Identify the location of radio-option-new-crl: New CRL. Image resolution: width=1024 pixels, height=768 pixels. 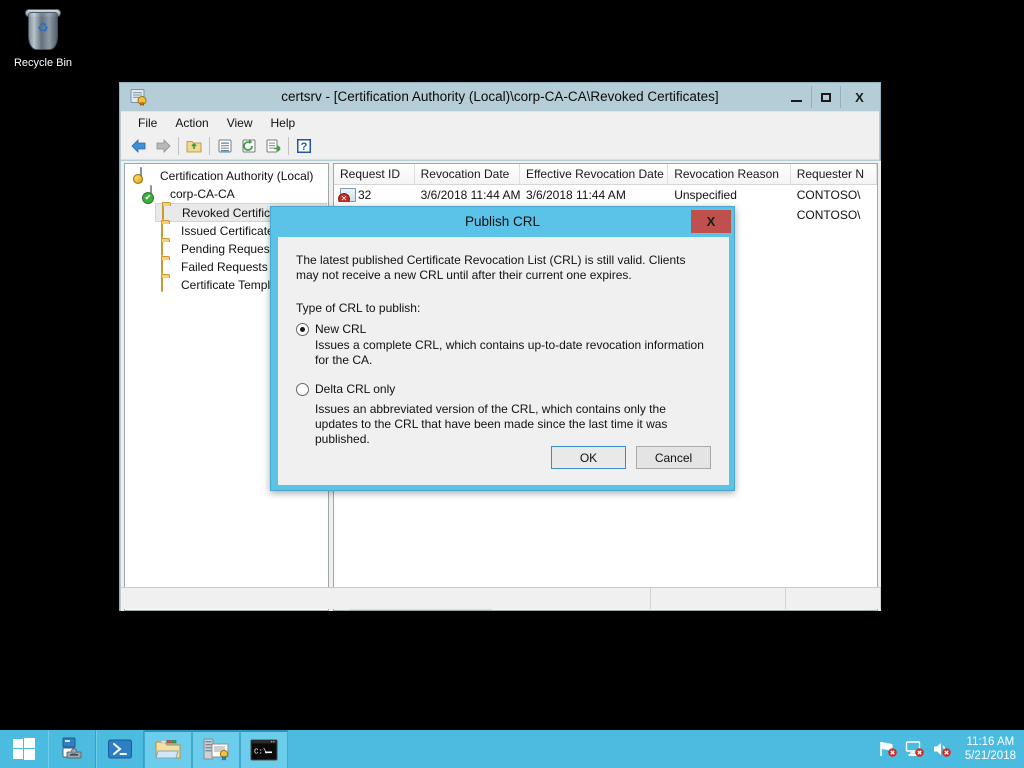
(503, 329).